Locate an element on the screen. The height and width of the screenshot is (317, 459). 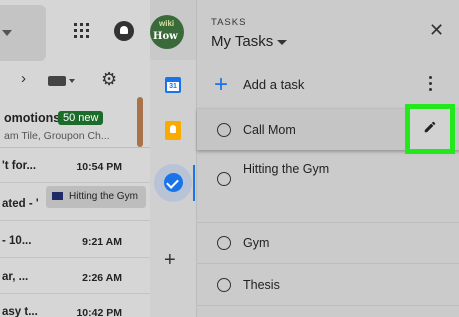
linked-email-chip: Hitting the Gym is located at coordinates (96, 197).